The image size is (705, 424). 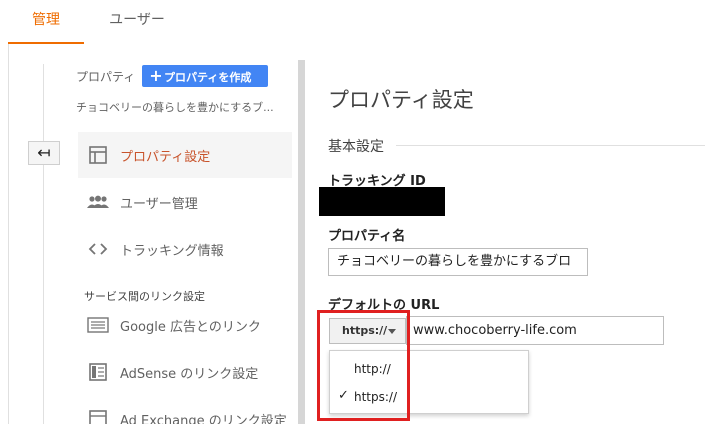 I want to click on sidebar-item-user-management: ユーザー管理, so click(x=185, y=202).